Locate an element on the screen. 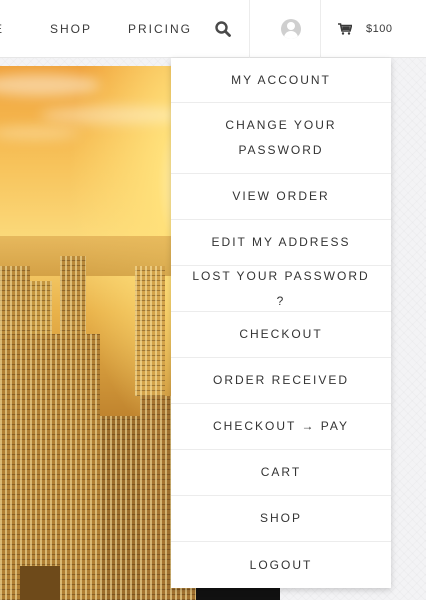 The width and height of the screenshot is (426, 600). menu-item-change-password: CHANGE YOUR PASSWORD is located at coordinates (281, 138).